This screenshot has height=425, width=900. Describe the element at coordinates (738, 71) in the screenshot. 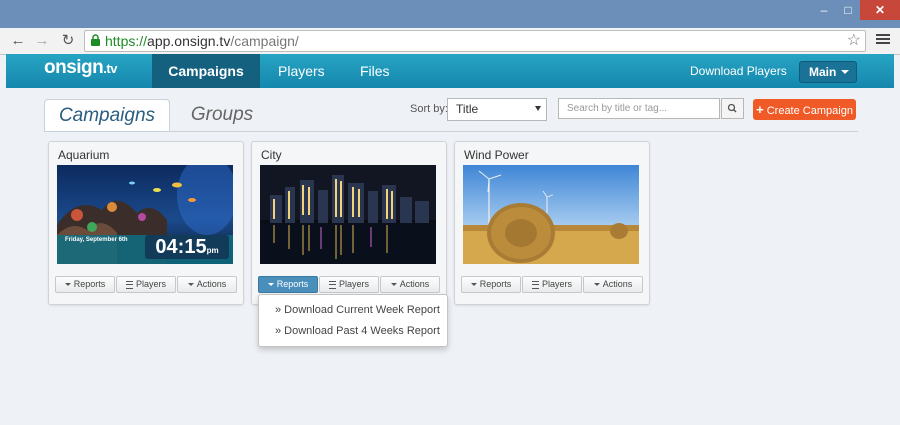

I see `download-players-link: Download Players` at that location.